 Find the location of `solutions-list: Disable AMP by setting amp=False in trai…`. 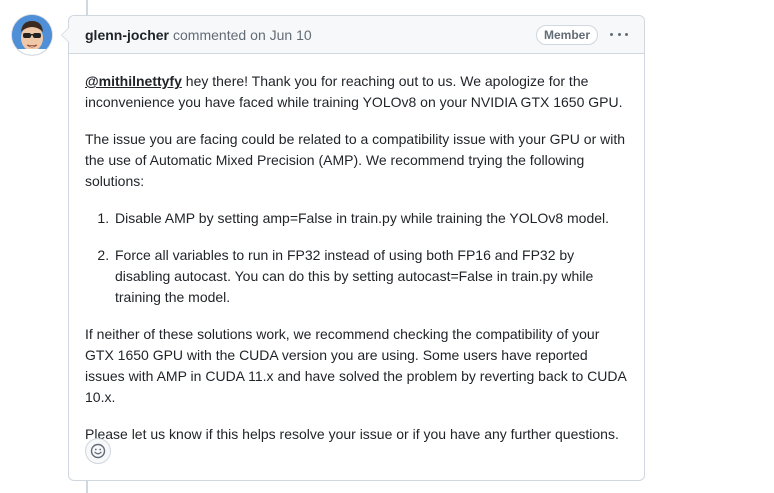

solutions-list: Disable AMP by setting amp=False in trai… is located at coordinates (356, 258).